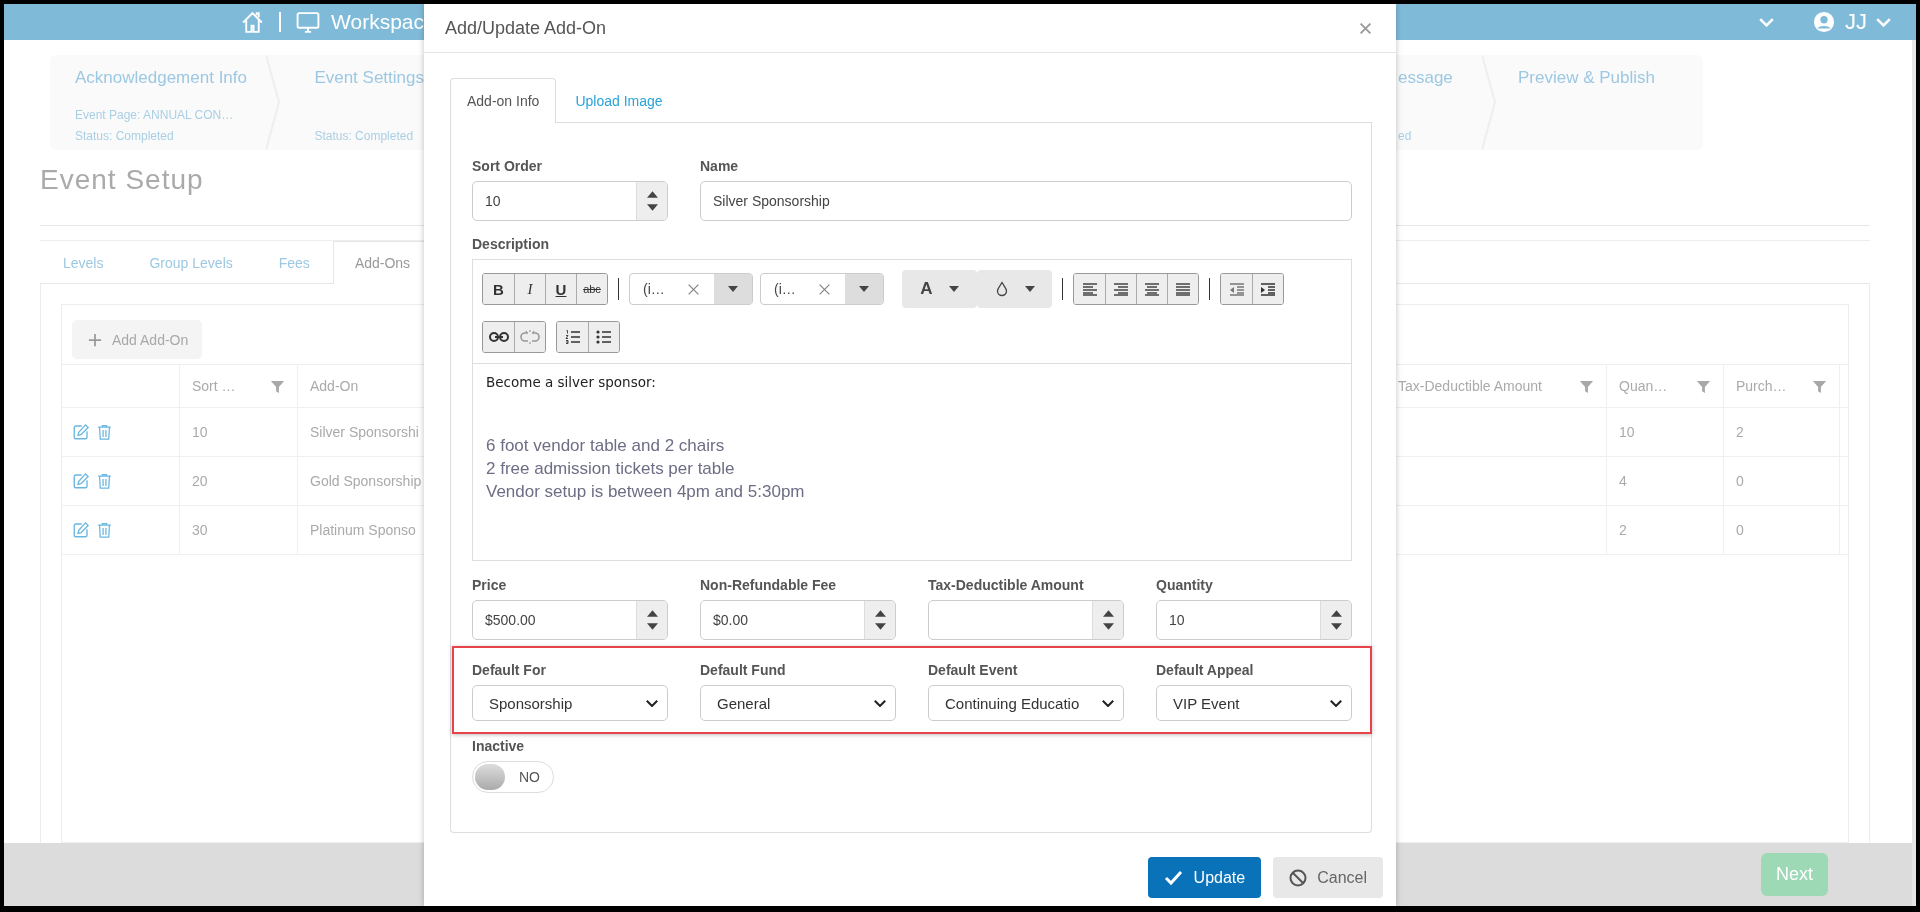 The width and height of the screenshot is (1920, 912). Describe the element at coordinates (490, 585) in the screenshot. I see `field-label: Price` at that location.